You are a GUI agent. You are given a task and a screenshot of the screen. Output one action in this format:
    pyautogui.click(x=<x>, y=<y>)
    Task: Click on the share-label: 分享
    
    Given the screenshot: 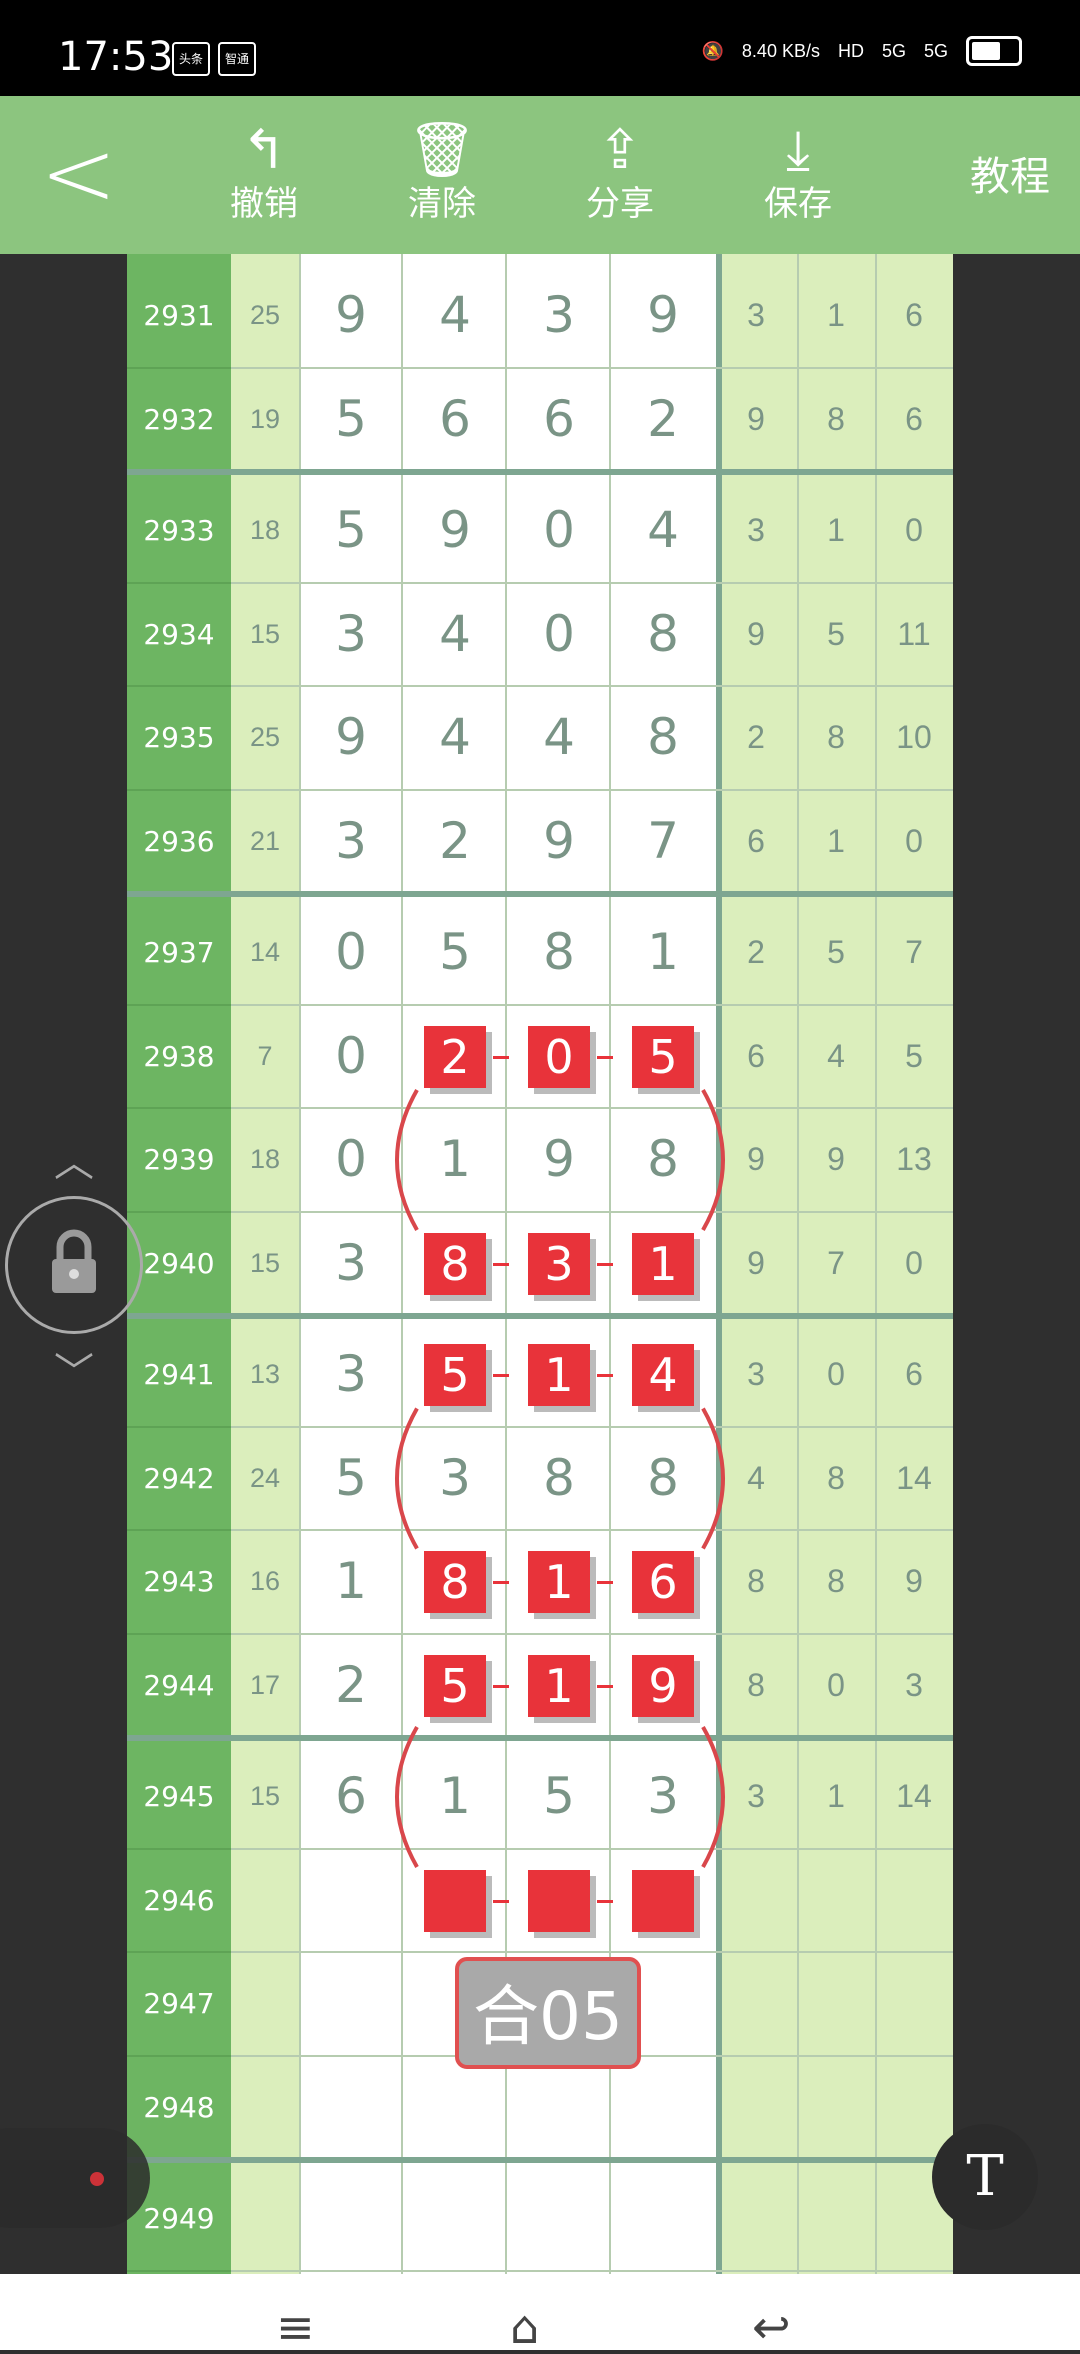 What is the action you would take?
    pyautogui.click(x=620, y=204)
    